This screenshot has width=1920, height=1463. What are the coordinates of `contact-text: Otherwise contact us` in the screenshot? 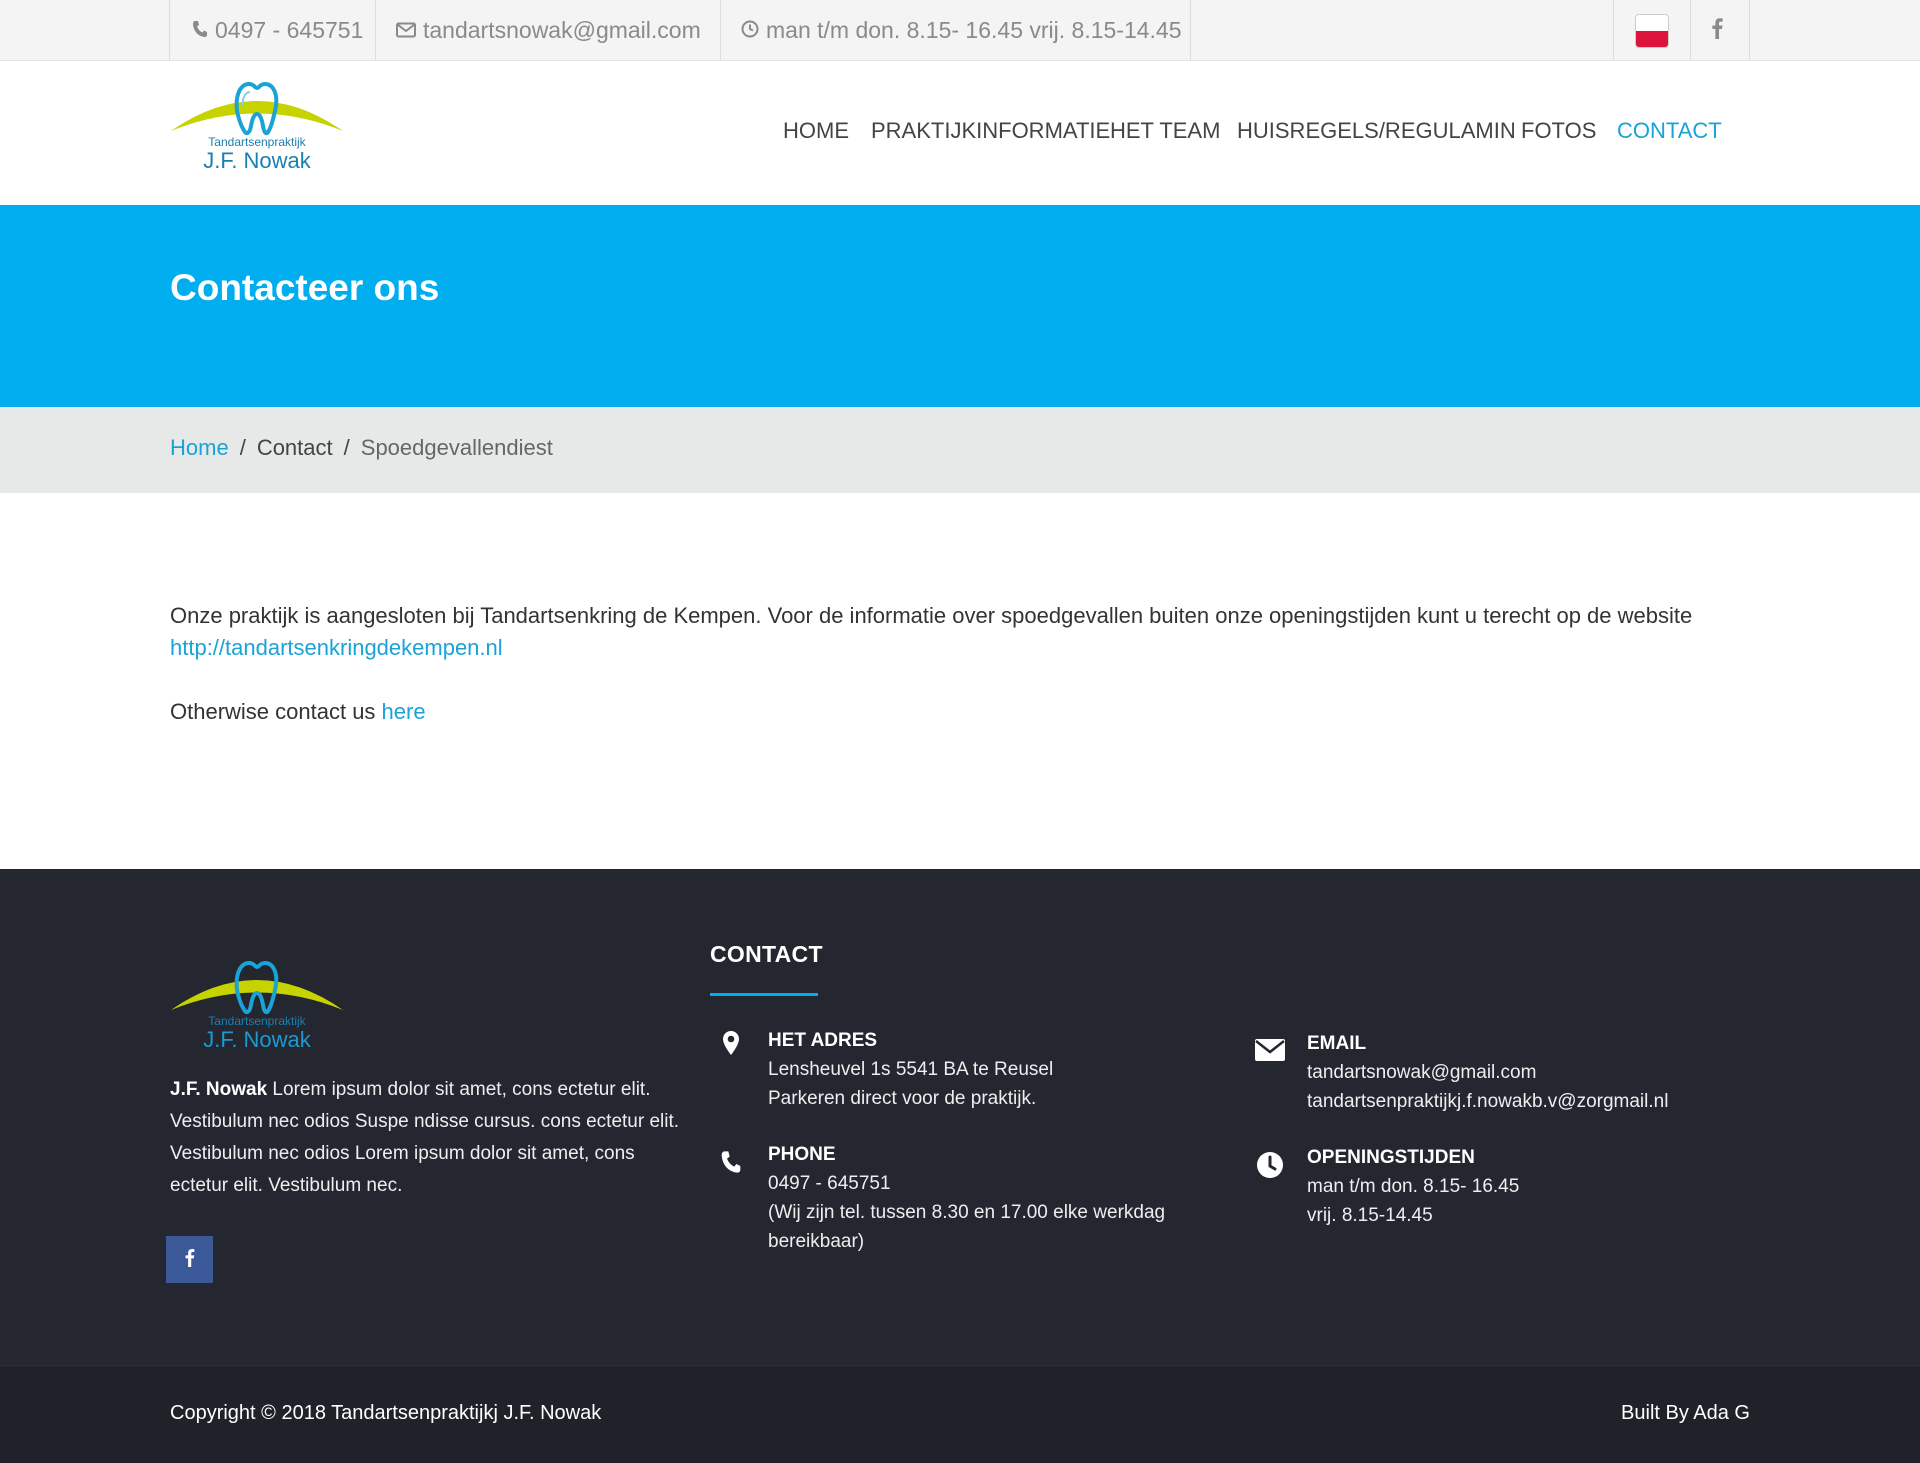 It's located at (276, 711).